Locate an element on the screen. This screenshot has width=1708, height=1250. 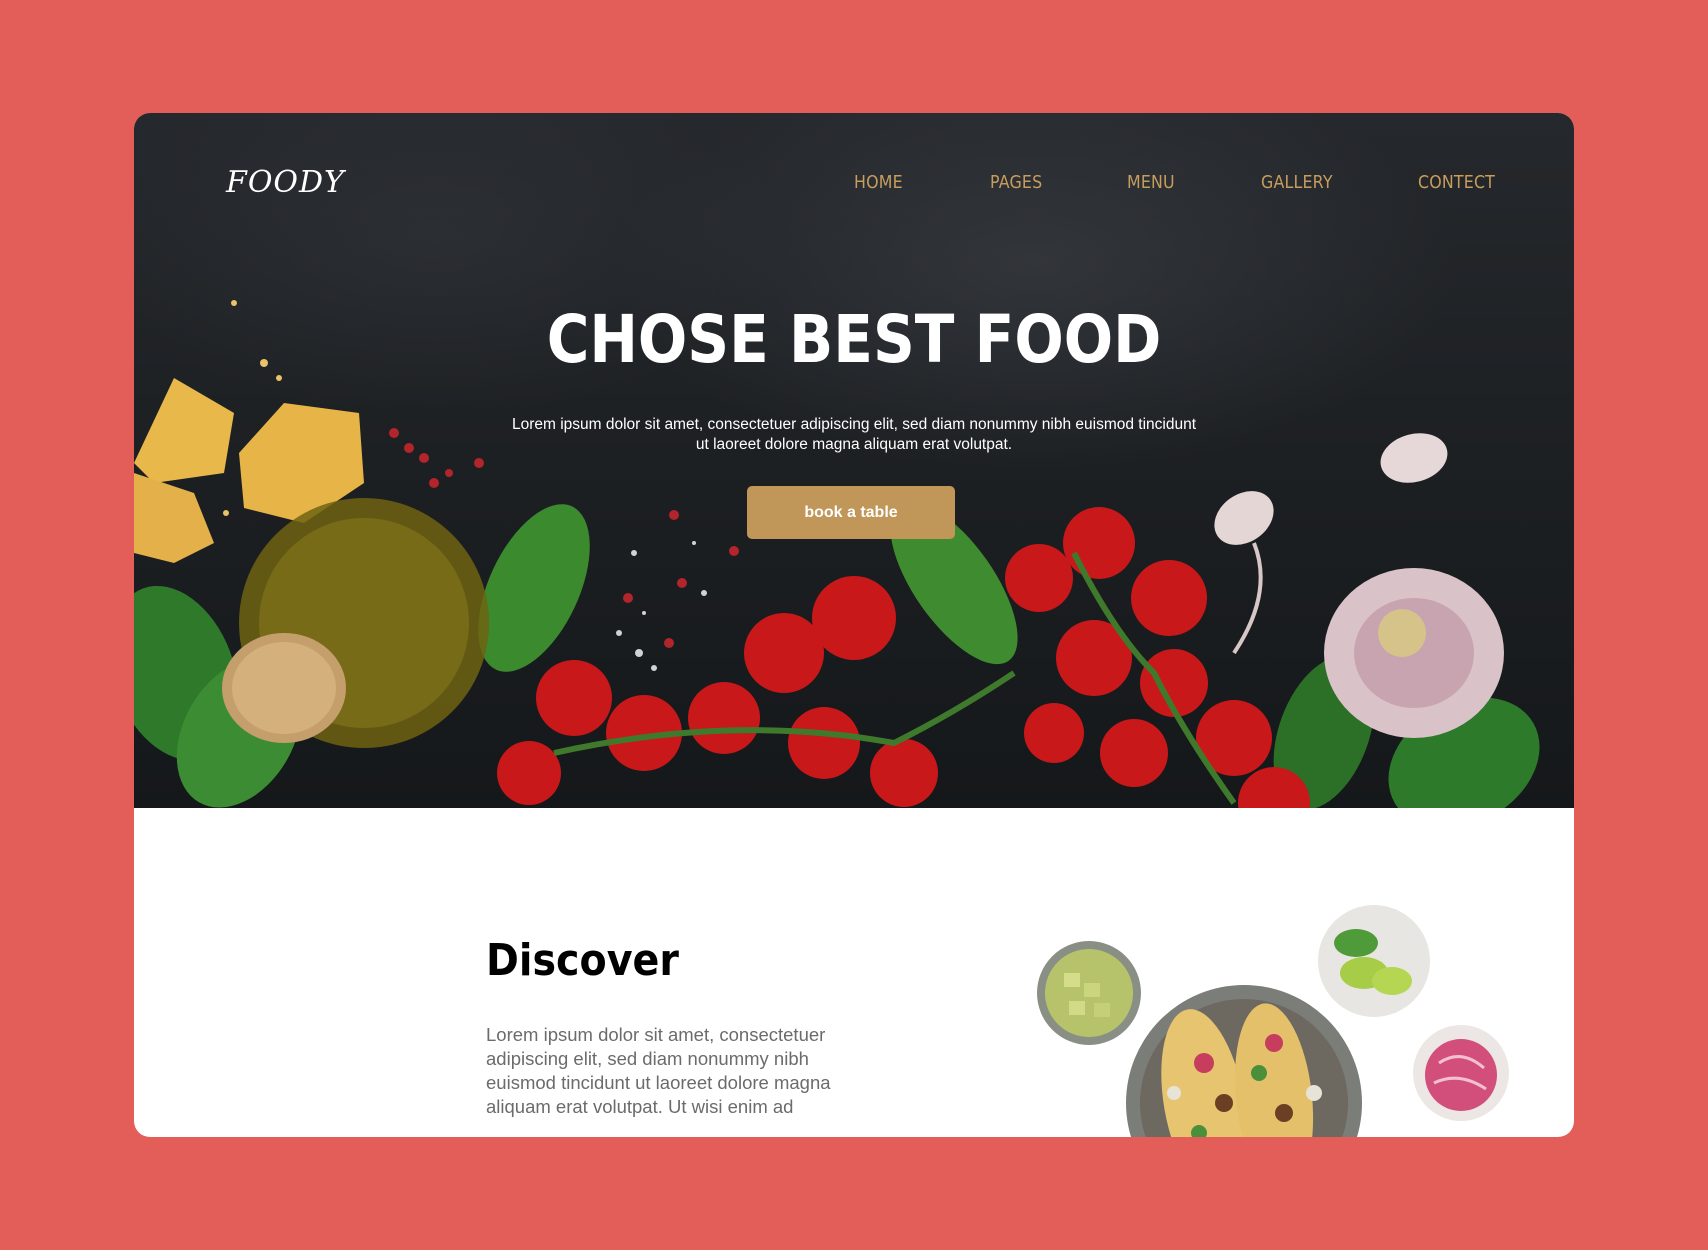
olive-oil-bottle-image is located at coordinates (355, 623).